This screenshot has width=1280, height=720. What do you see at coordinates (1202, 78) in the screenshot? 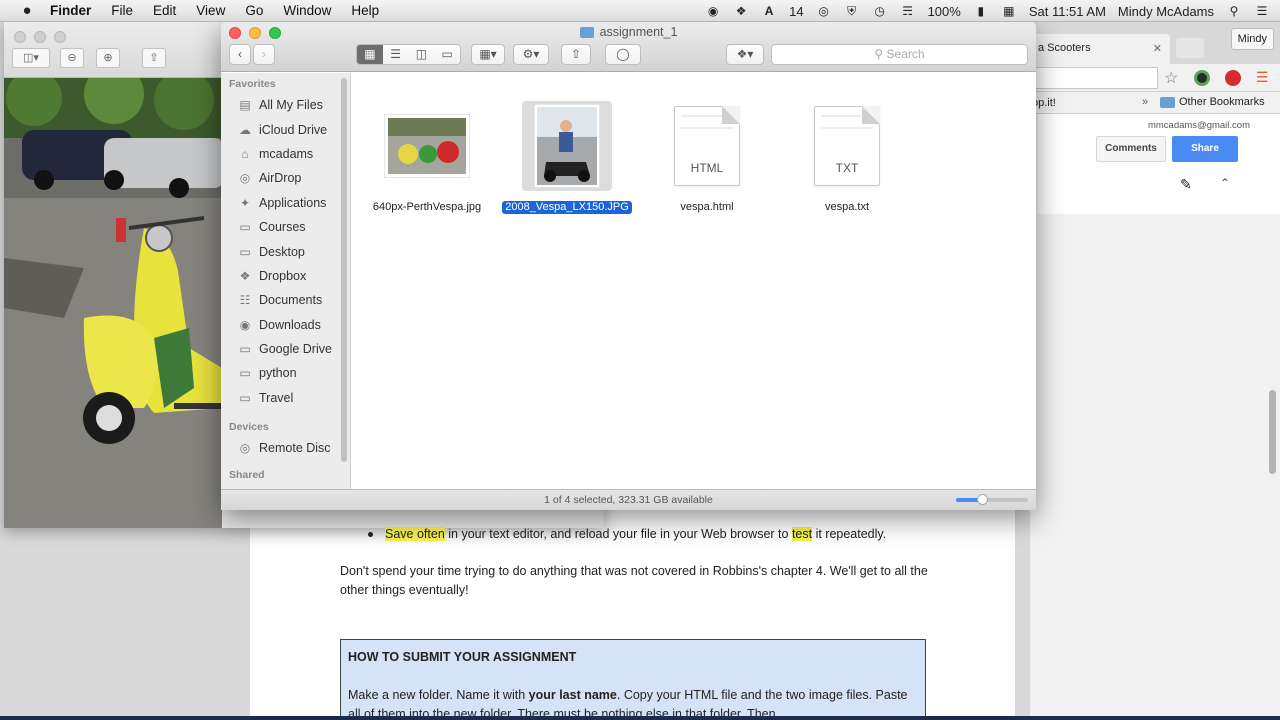
I see `extension-icon` at bounding box center [1202, 78].